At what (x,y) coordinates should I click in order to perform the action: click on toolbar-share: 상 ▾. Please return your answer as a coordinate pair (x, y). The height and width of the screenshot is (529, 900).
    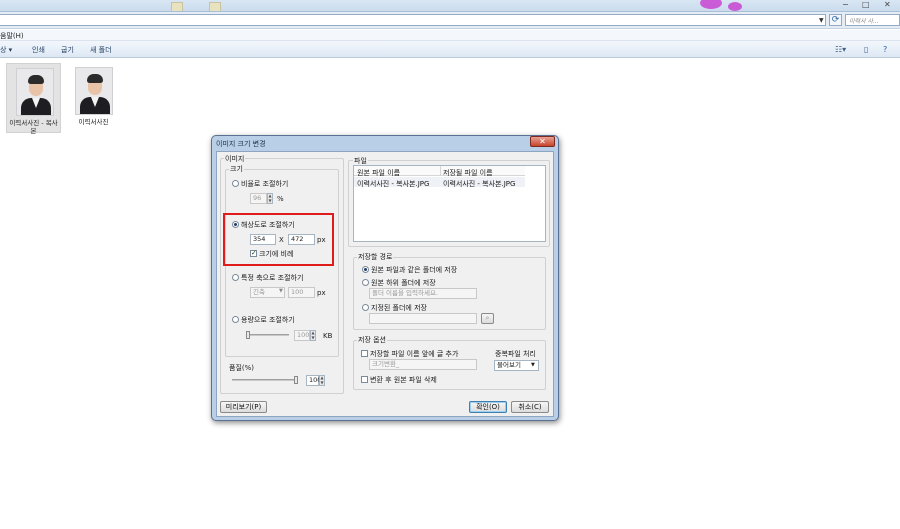
    Looking at the image, I should click on (6, 50).